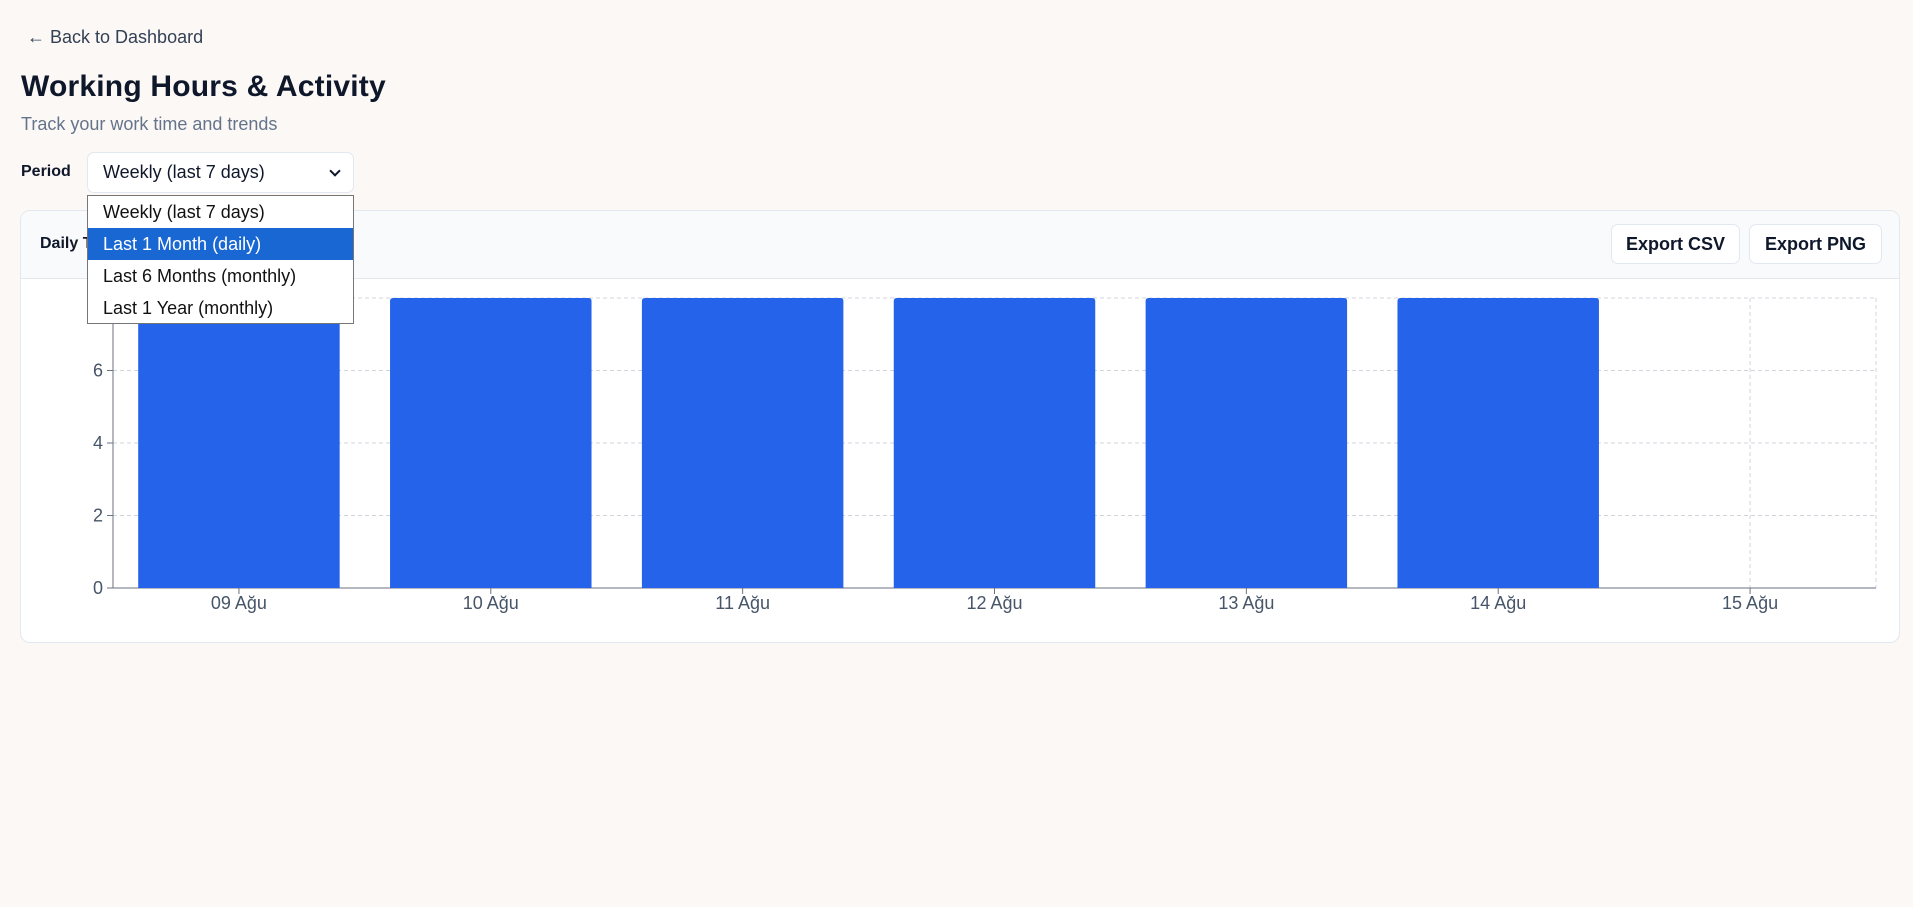  I want to click on page-subtitle: Track your work time and trends, so click(149, 124).